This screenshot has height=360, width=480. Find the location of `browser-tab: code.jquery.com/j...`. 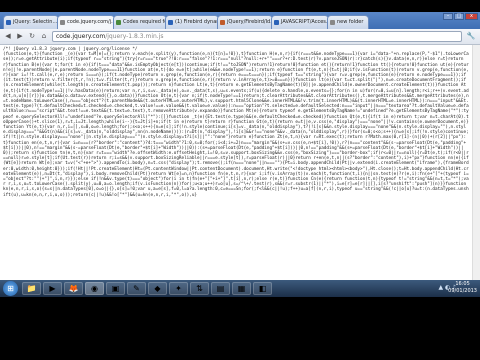

browser-tab: code.jquery.com/j... is located at coordinates (86, 22).